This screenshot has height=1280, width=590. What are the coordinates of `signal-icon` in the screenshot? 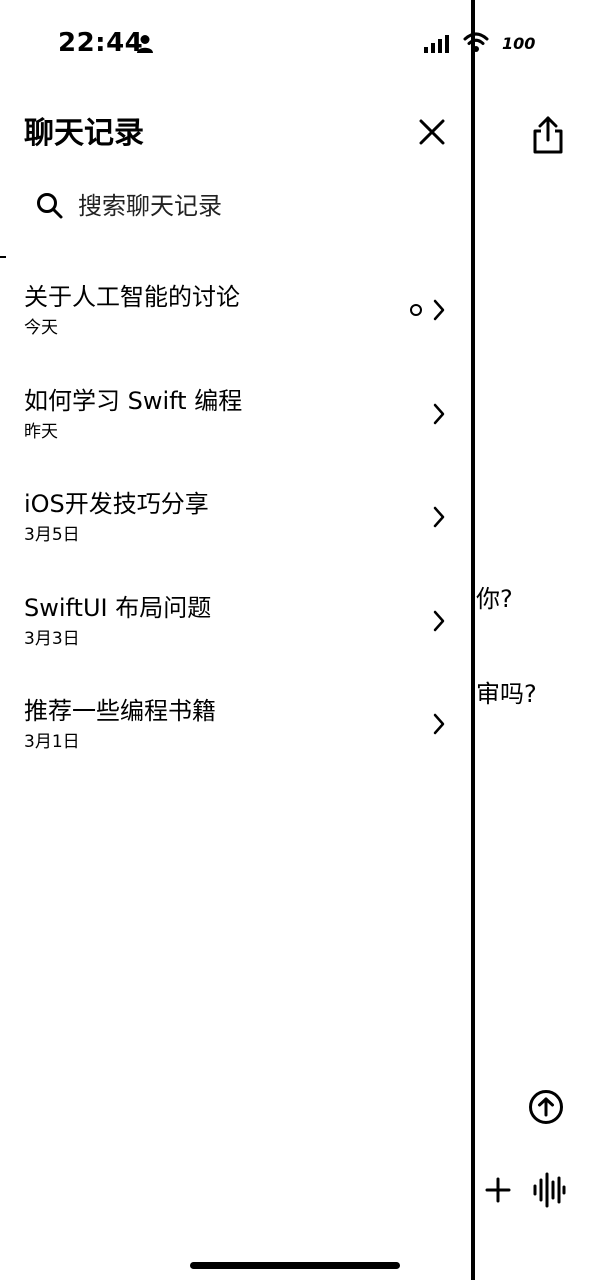 It's located at (436, 44).